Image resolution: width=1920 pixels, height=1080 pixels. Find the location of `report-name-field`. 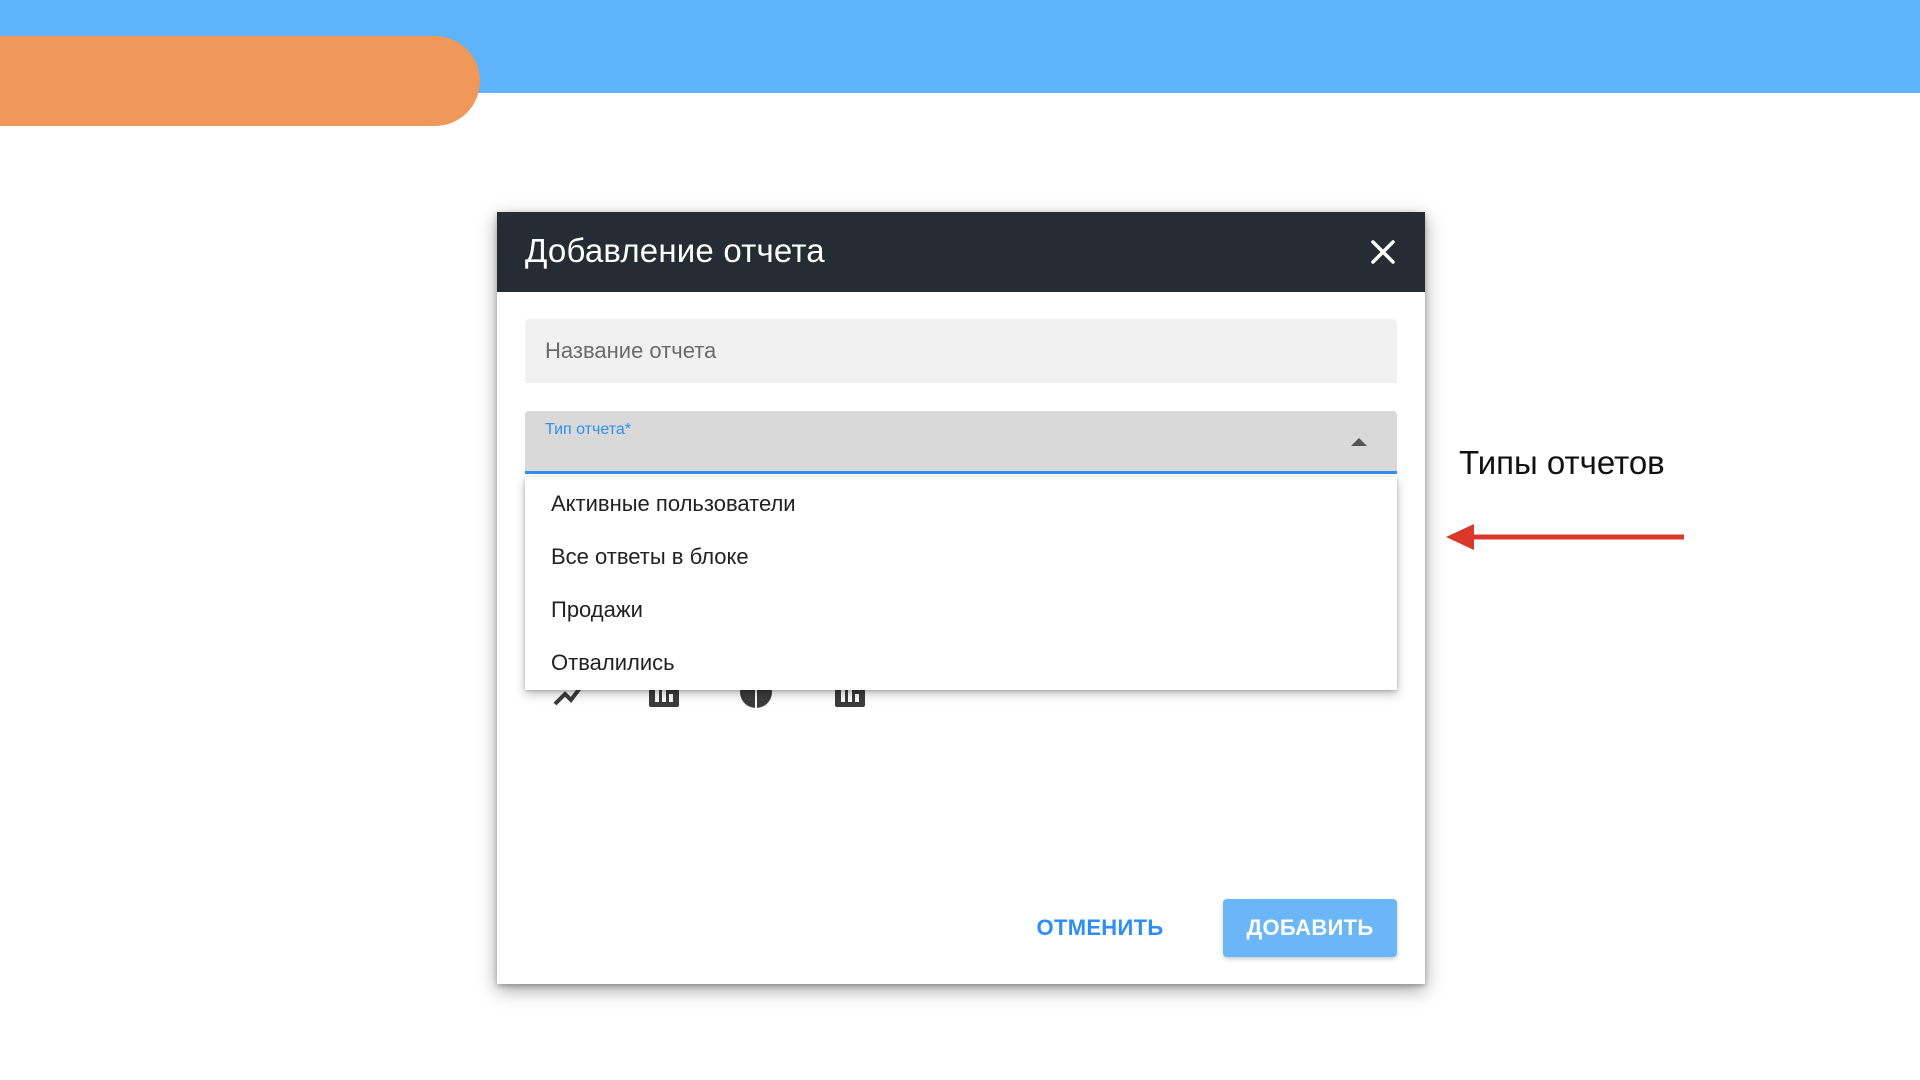

report-name-field is located at coordinates (961, 351).